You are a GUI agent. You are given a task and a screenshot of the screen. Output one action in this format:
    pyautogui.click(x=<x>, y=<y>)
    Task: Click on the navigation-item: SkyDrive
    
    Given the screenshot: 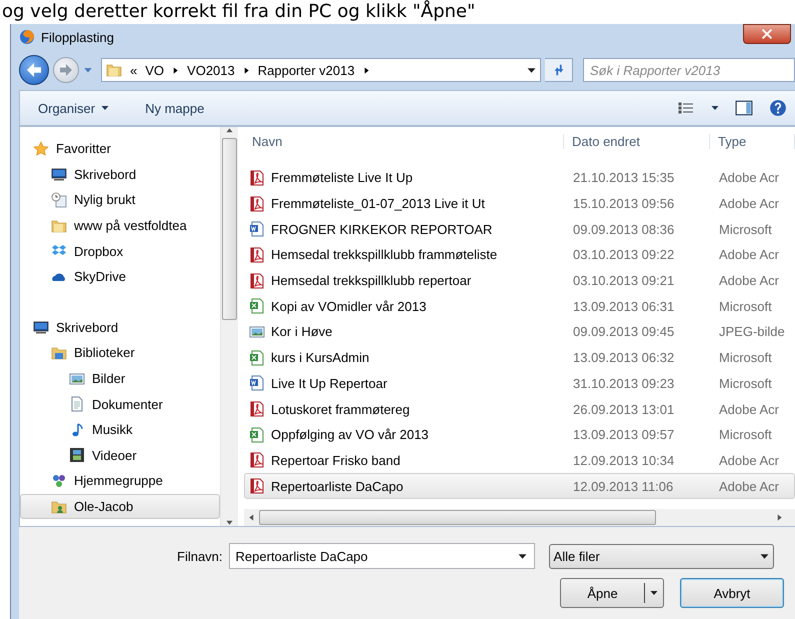 What is the action you would take?
    pyautogui.click(x=120, y=277)
    